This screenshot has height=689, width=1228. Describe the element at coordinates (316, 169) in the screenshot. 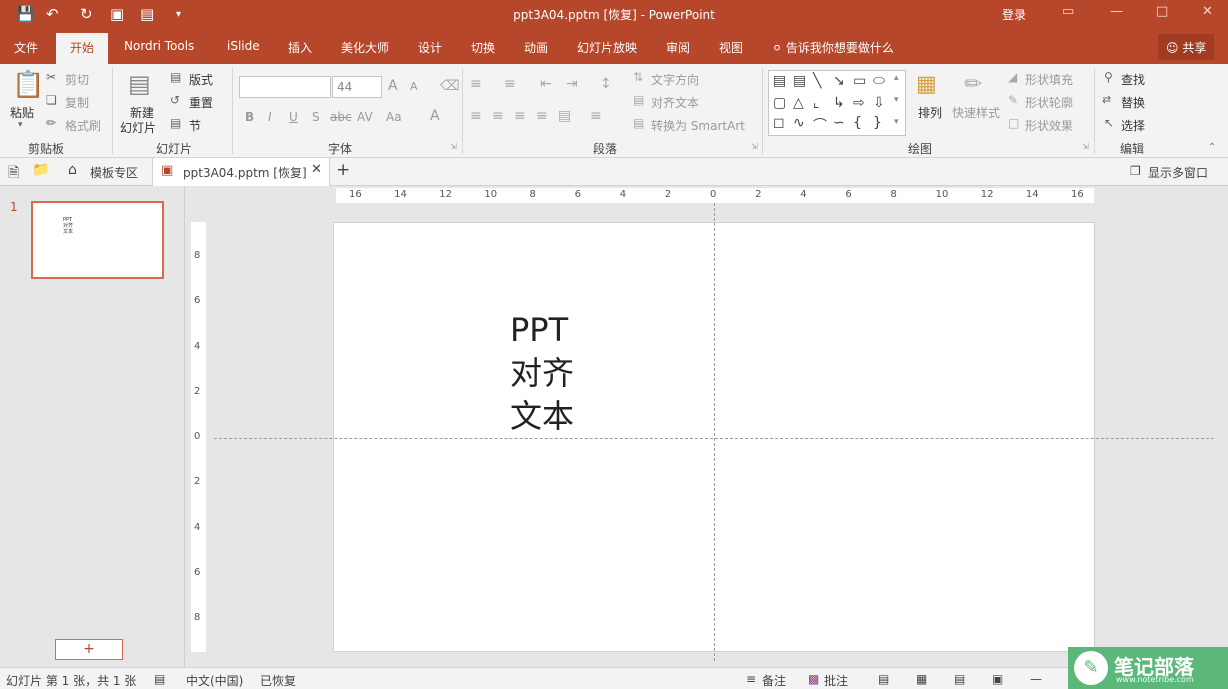

I see `close-tab-icon: ✕` at that location.